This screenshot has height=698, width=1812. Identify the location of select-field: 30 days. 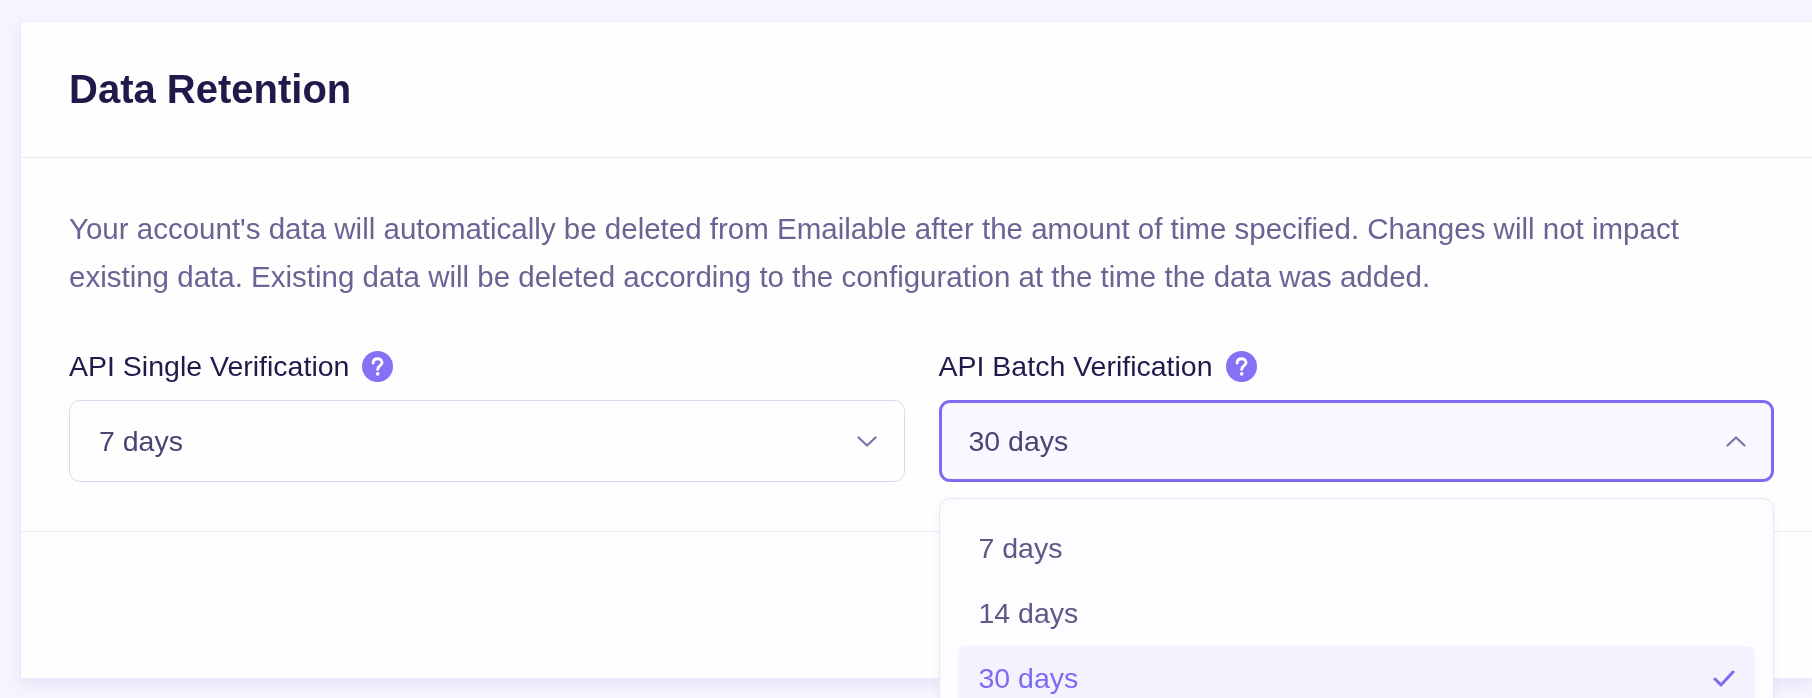
(1356, 441).